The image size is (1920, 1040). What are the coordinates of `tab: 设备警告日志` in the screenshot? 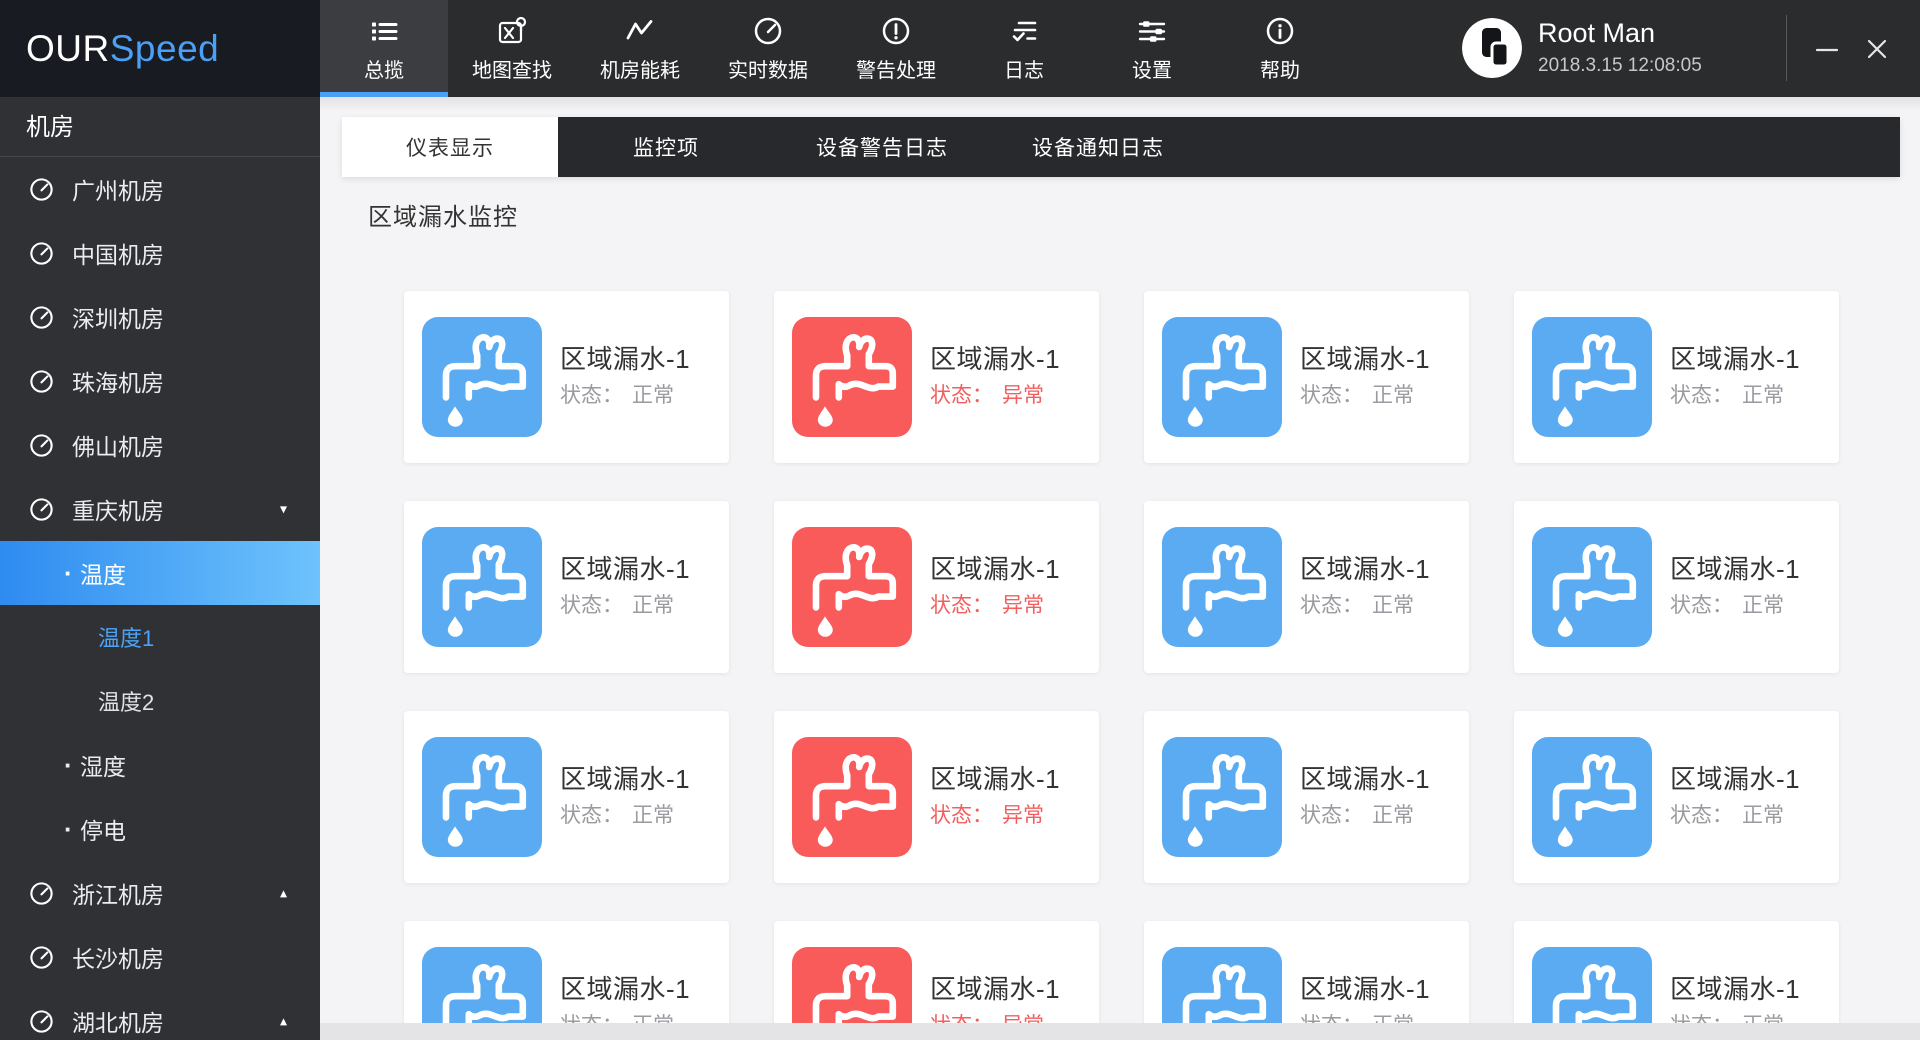 It's located at (882, 147).